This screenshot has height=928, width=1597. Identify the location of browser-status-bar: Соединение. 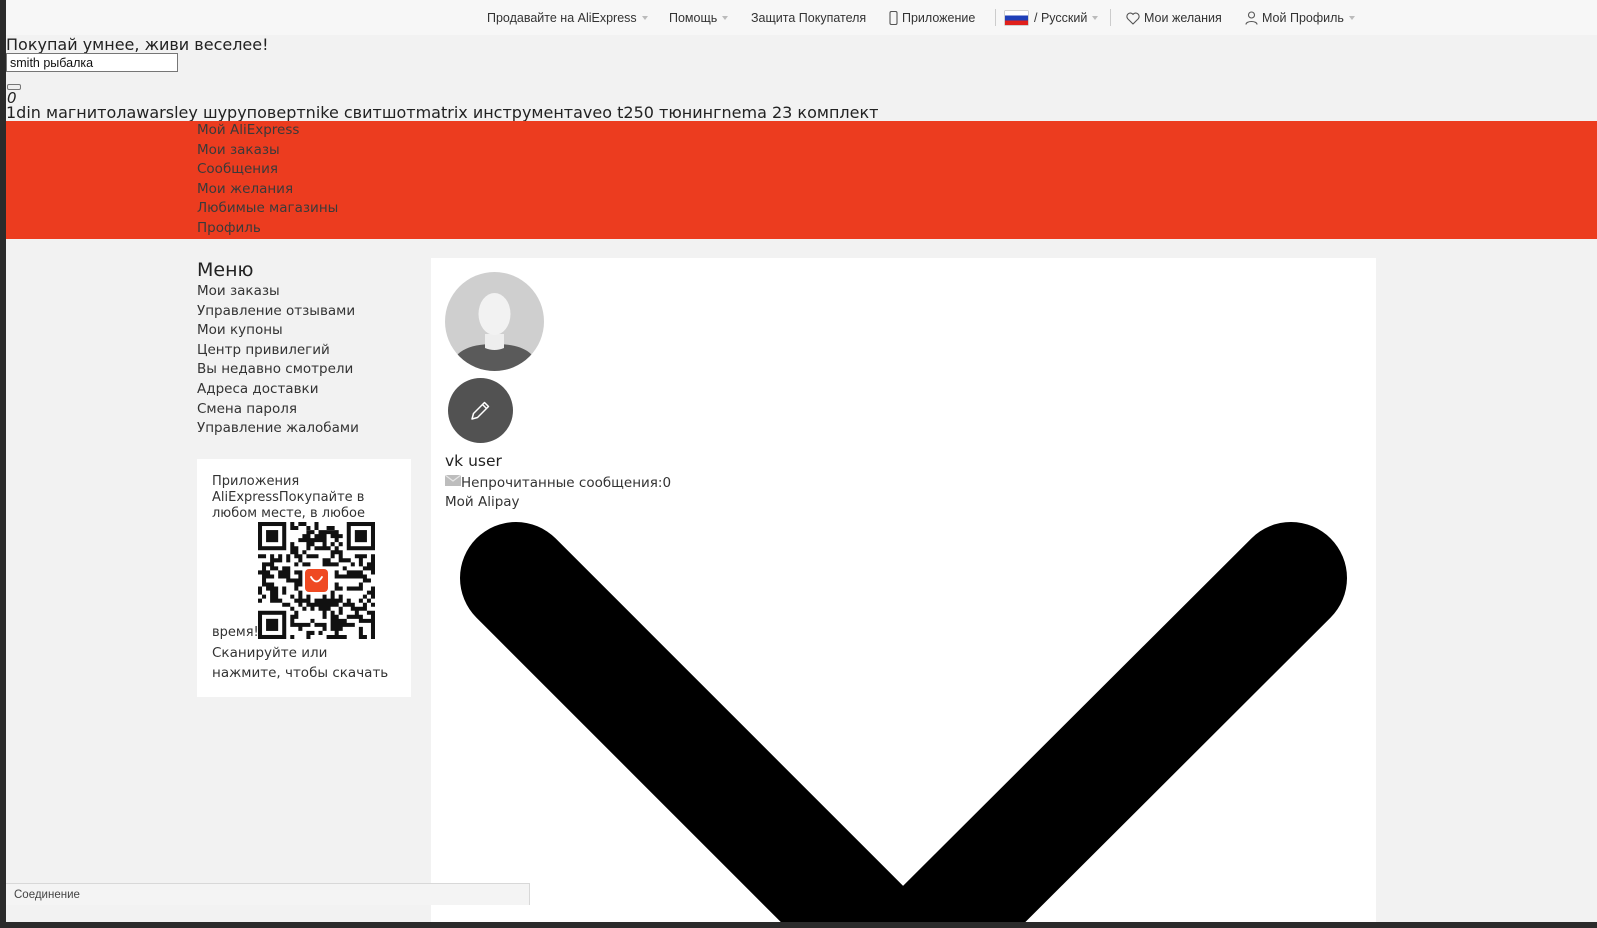
(268, 894).